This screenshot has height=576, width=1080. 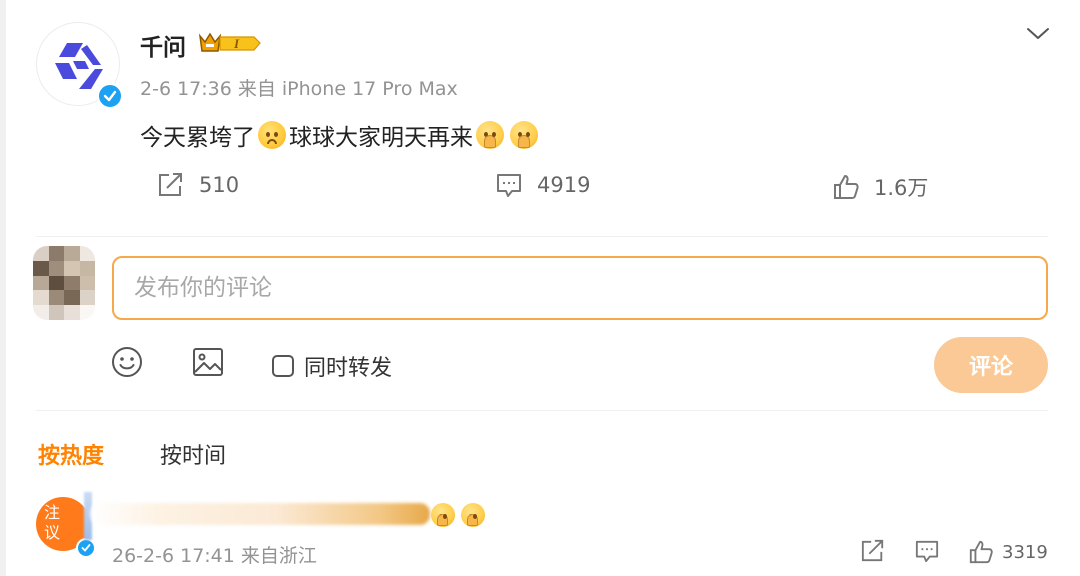 I want to click on repost-count: 510, so click(x=219, y=185).